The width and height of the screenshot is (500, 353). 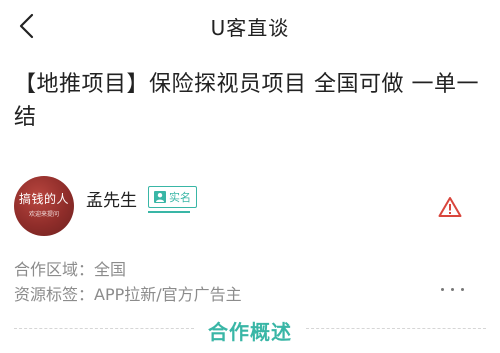 I want to click on person-icon, so click(x=160, y=197).